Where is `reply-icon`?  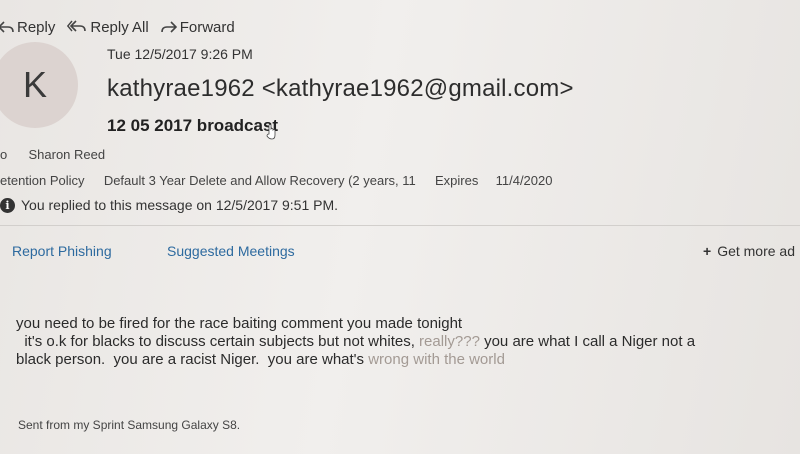
reply-icon is located at coordinates (7, 27).